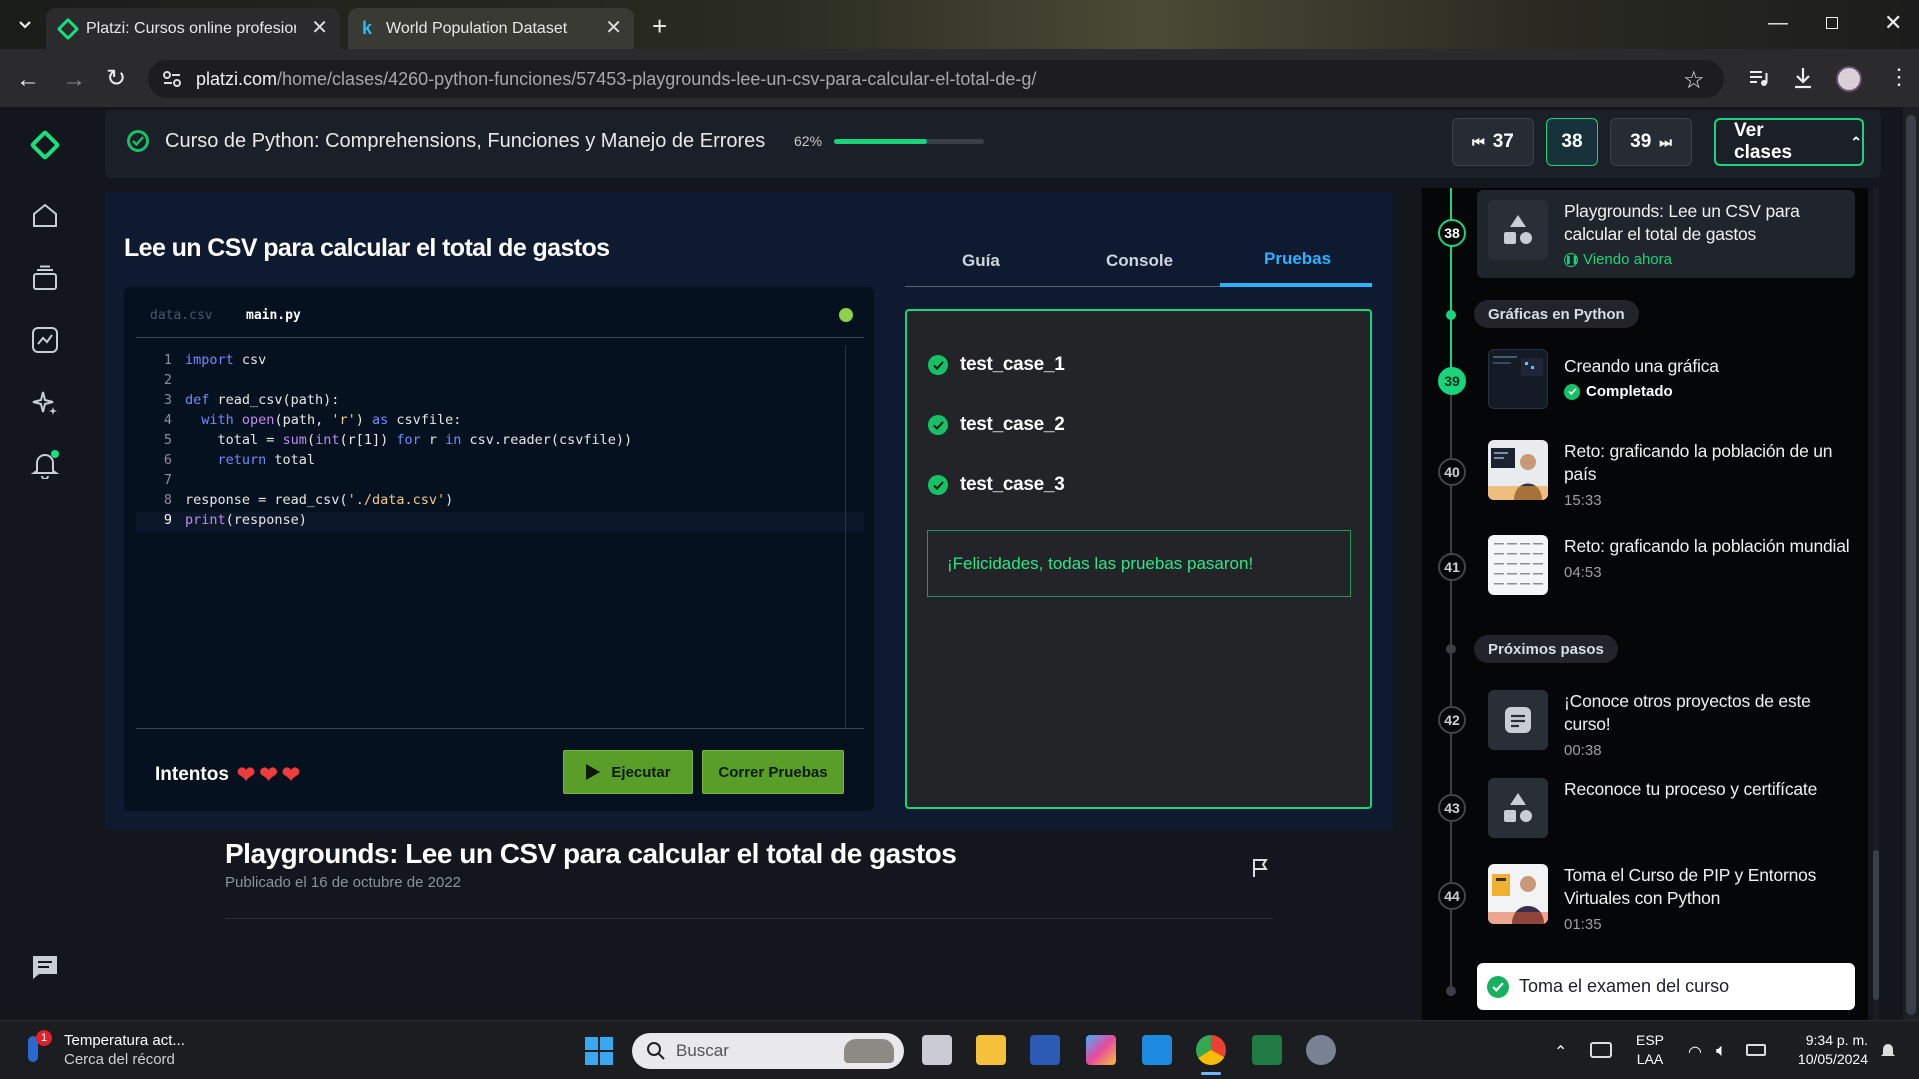  What do you see at coordinates (1899, 77) in the screenshot?
I see `browser-menu-icon: ⋮` at bounding box center [1899, 77].